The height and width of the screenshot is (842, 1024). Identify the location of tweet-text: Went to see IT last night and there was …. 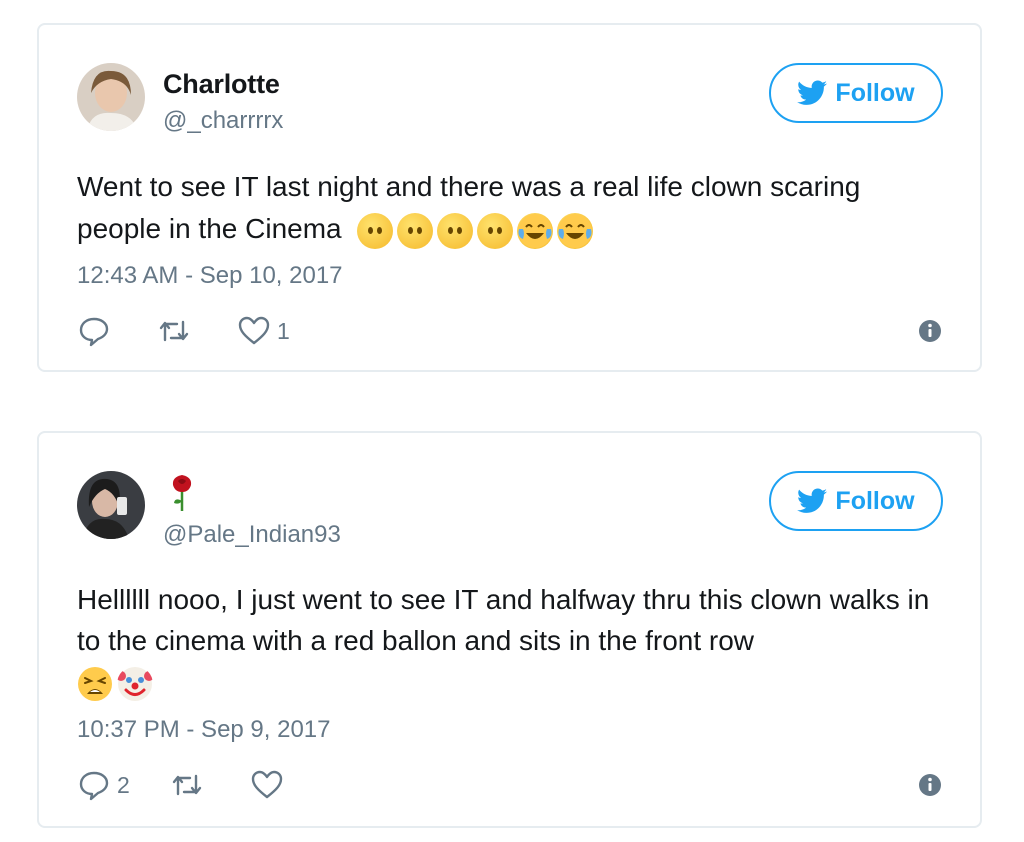
(503, 208).